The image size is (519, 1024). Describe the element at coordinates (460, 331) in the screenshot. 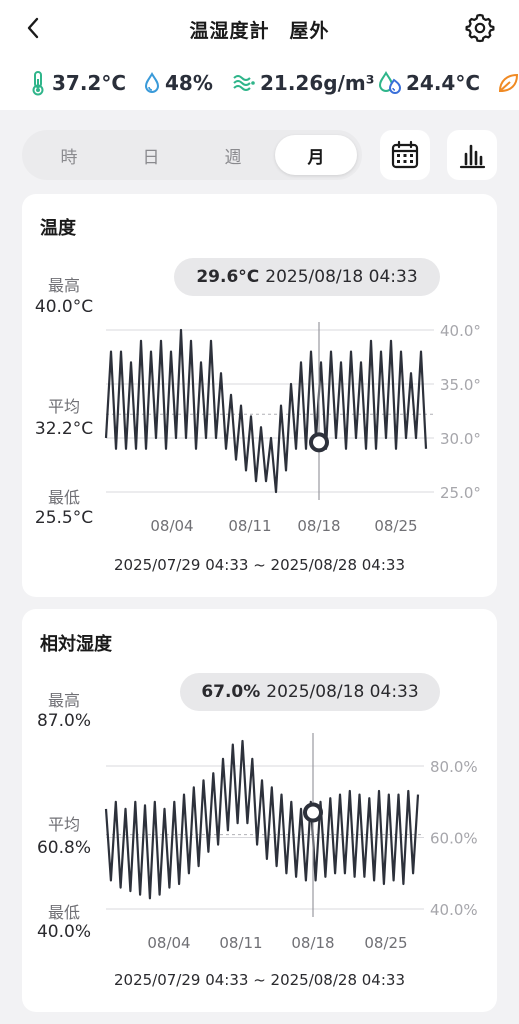

I see `y-tick-label: 40.0°` at that location.